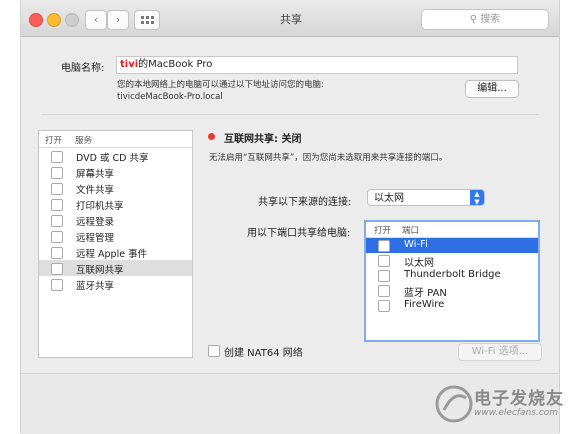  I want to click on service-label: 远程 Apple 事件, so click(112, 254).